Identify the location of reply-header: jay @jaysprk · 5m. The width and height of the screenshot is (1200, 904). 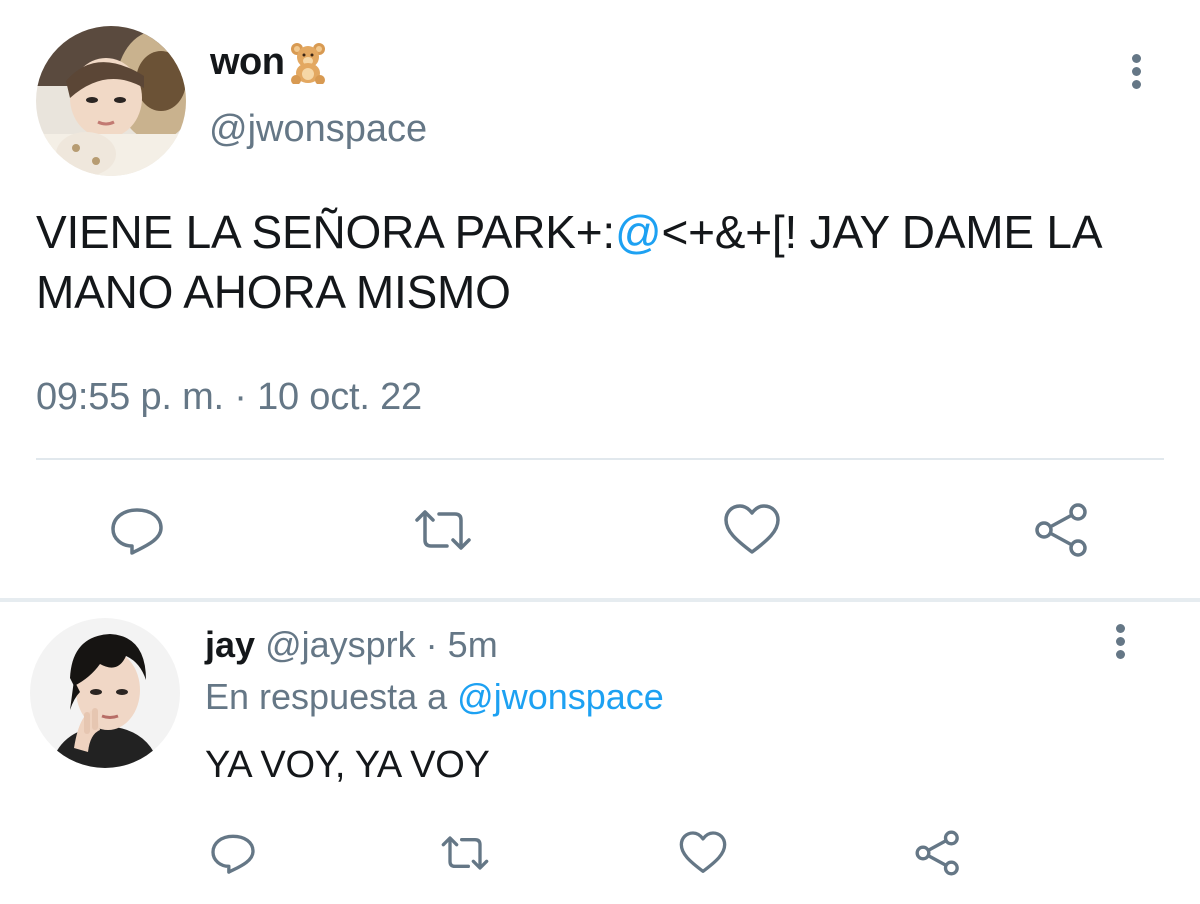
(351, 645).